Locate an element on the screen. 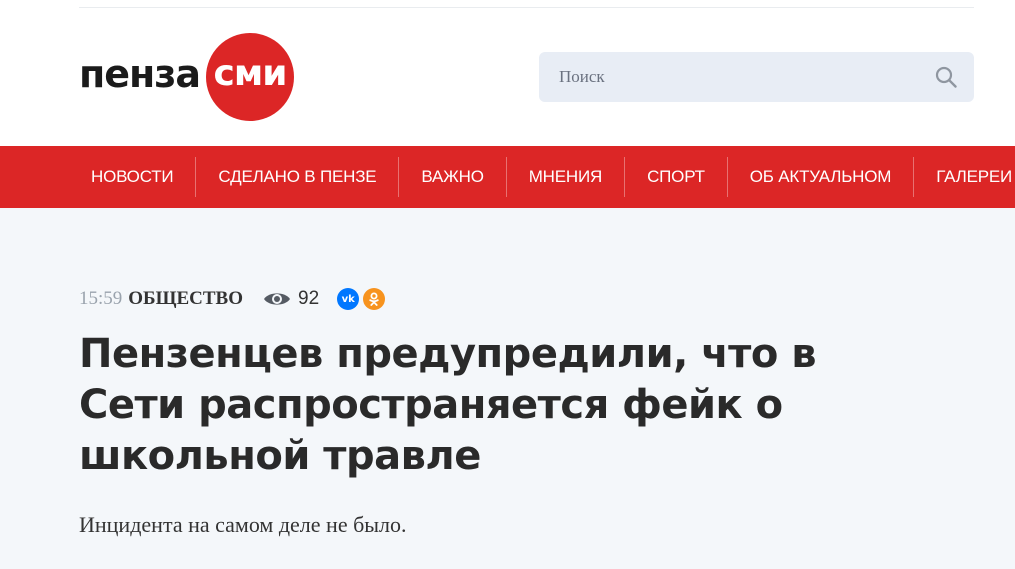 The image size is (1015, 569). nav-item-news: НОВОСТИ is located at coordinates (133, 177).